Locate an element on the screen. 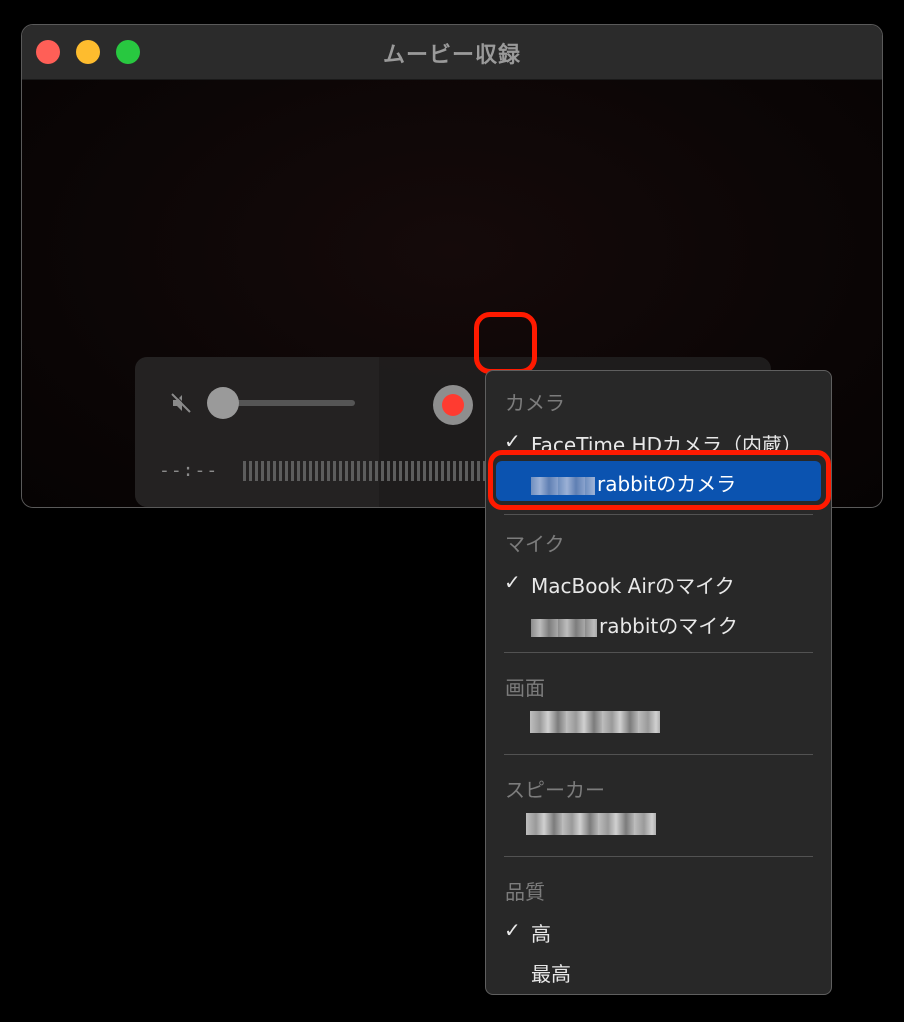 The height and width of the screenshot is (1022, 904). record-icon is located at coordinates (453, 405).